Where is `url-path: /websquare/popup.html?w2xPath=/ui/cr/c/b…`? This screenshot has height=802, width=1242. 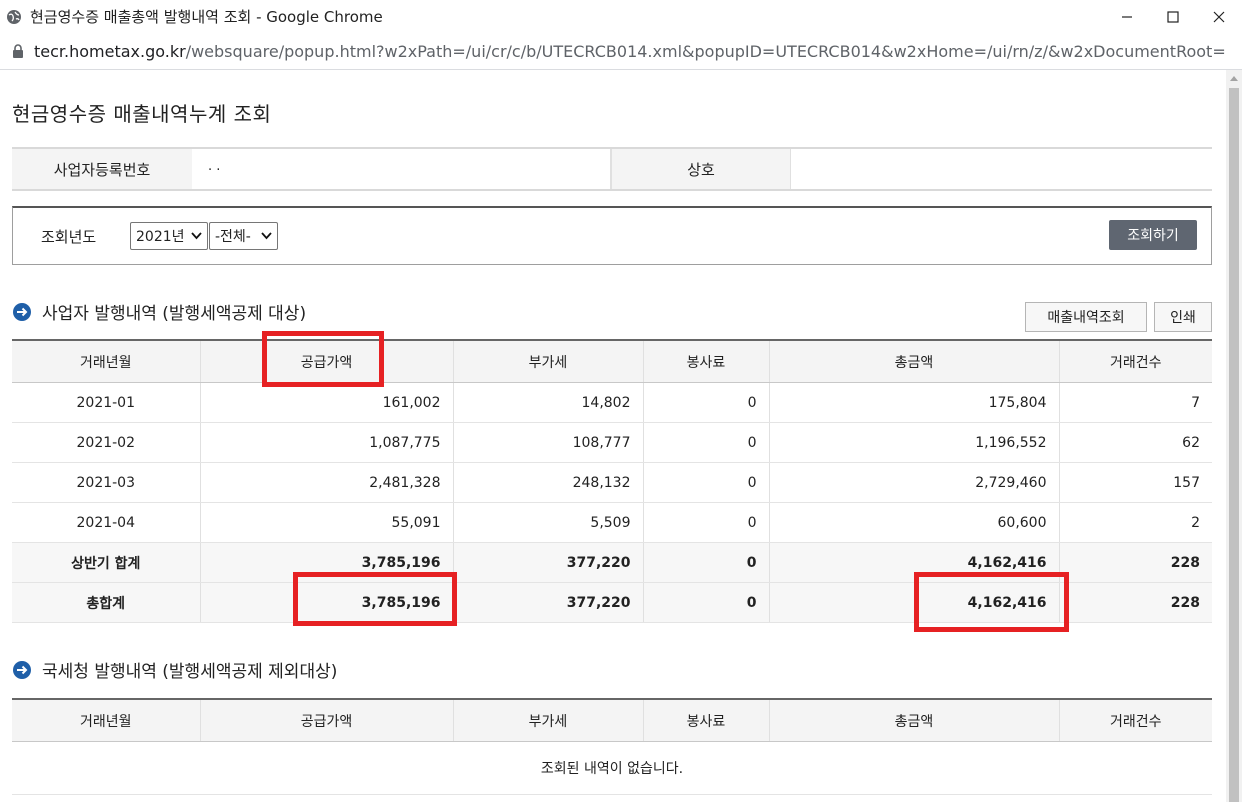 url-path: /websquare/popup.html?w2xPath=/ui/cr/c/b… is located at coordinates (705, 51).